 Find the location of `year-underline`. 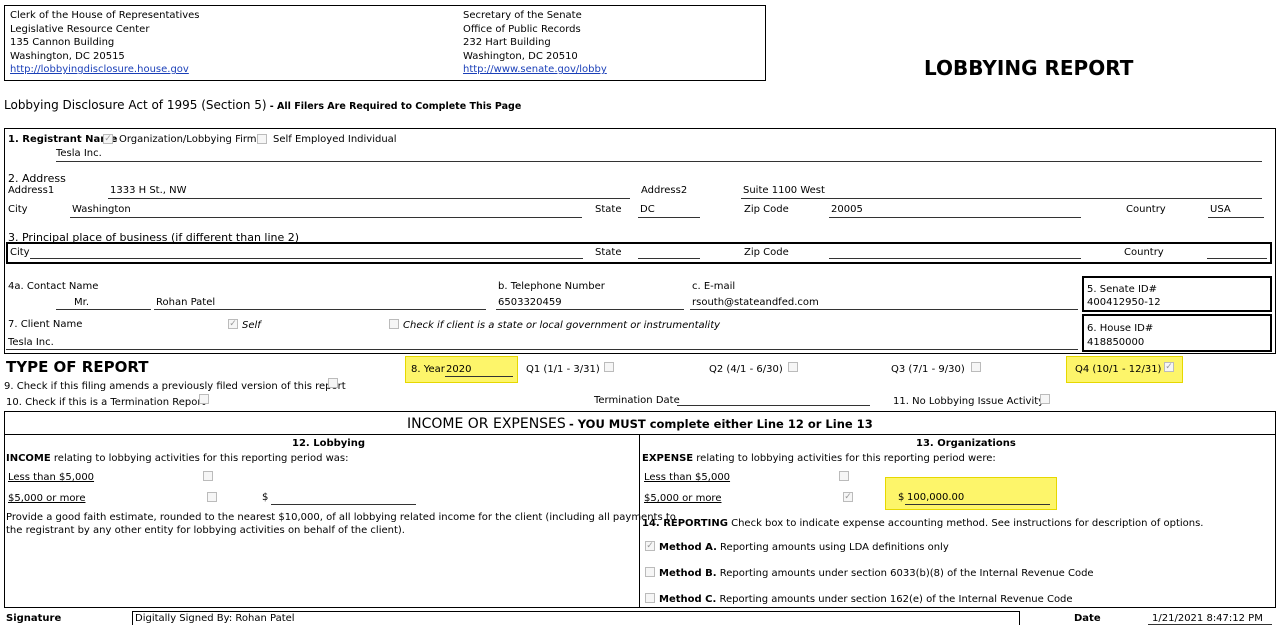

year-underline is located at coordinates (479, 376).